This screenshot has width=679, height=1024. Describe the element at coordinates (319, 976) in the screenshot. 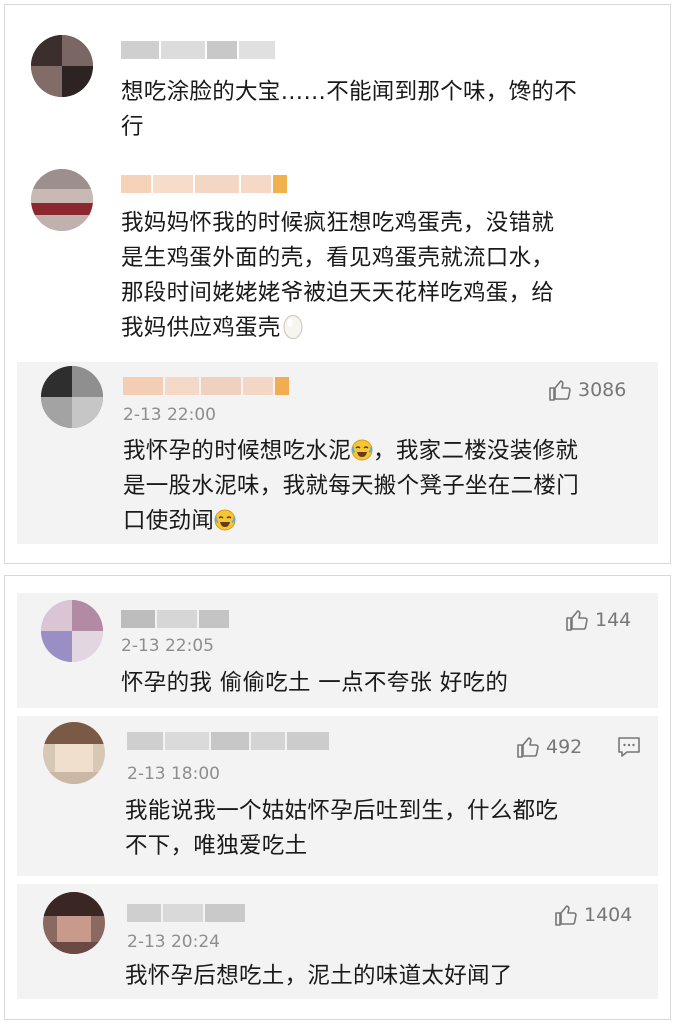

I see `comment-text: 我怀孕后想吃土，泥土的味道太好闻了` at that location.